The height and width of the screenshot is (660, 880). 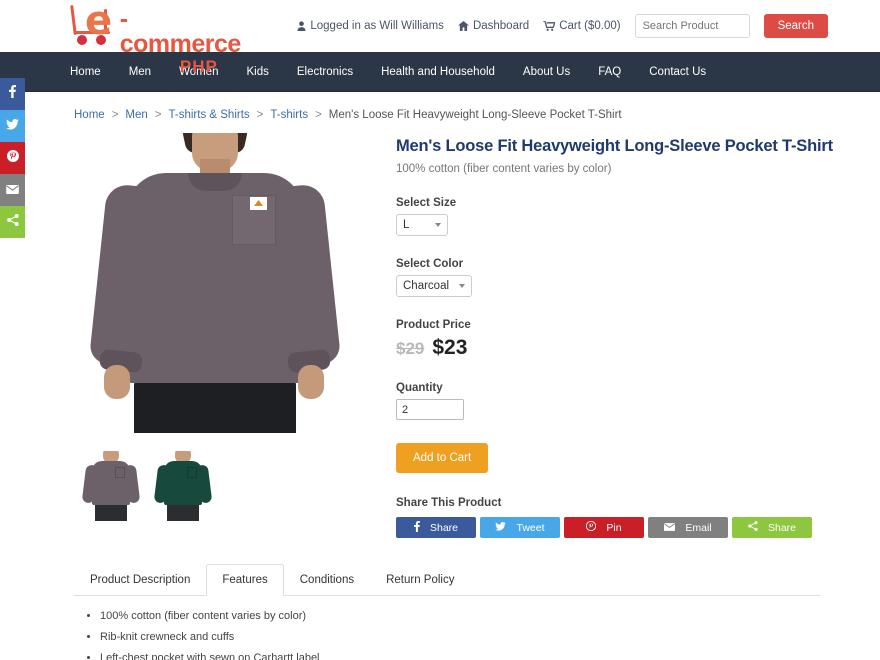 I want to click on breadcrumb-item-tshirts-and-shirts: T-shirts & Shirts, so click(x=209, y=115).